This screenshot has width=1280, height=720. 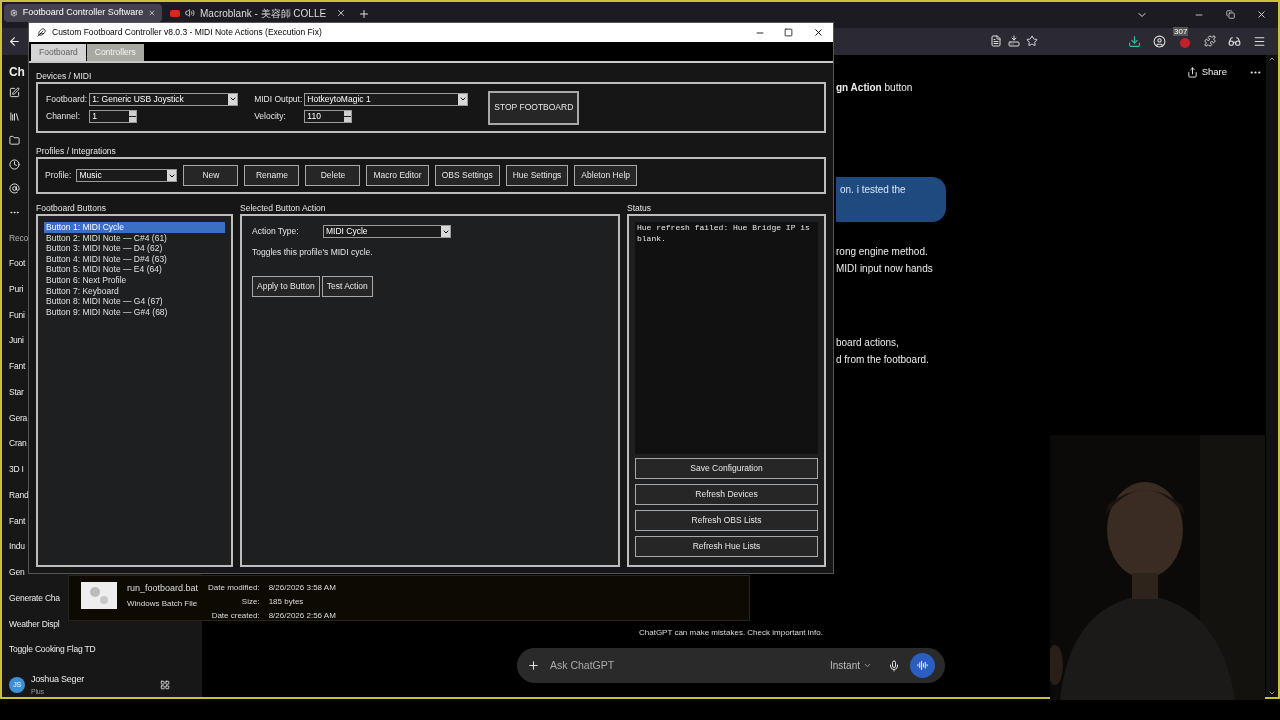 What do you see at coordinates (1014, 41) in the screenshot?
I see `save-icon` at bounding box center [1014, 41].